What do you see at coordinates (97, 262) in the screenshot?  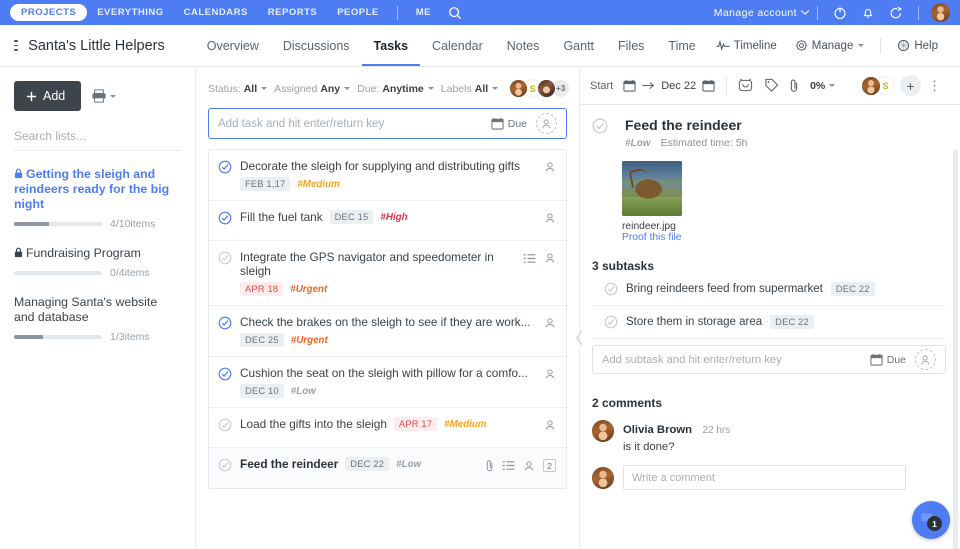 I see `sidebar-item-list-2: Fundraising Program 0/4items` at bounding box center [97, 262].